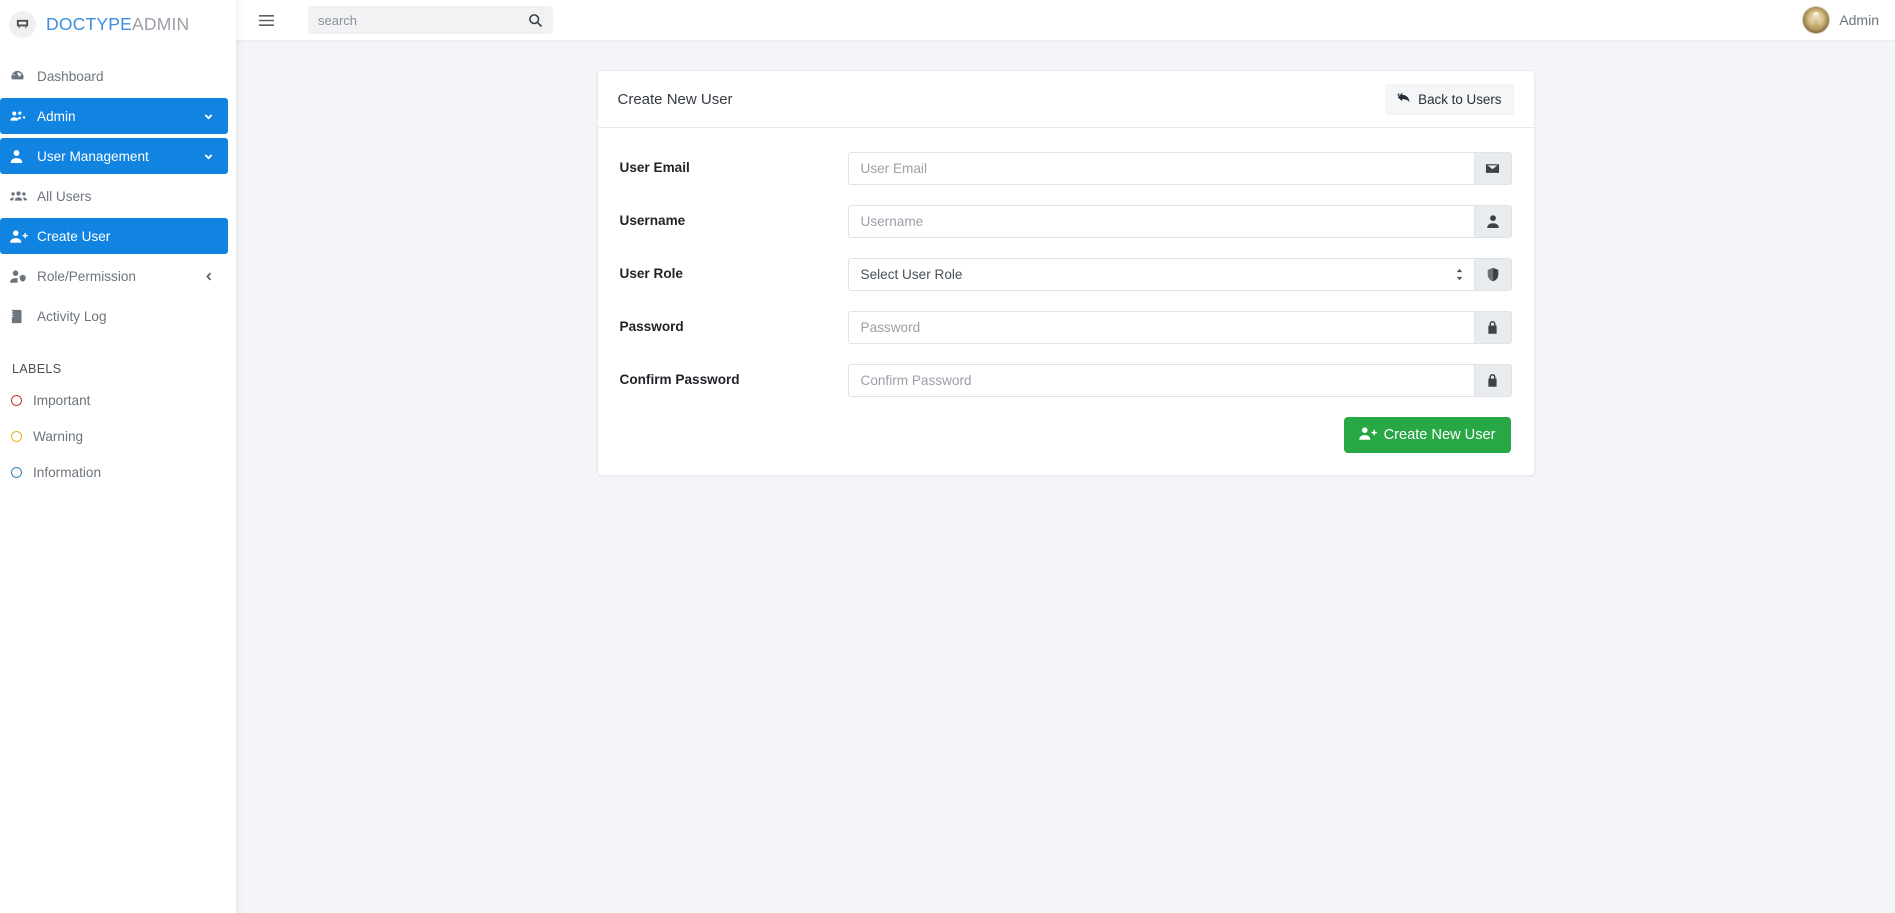  I want to click on label-item-text: Important, so click(62, 400).